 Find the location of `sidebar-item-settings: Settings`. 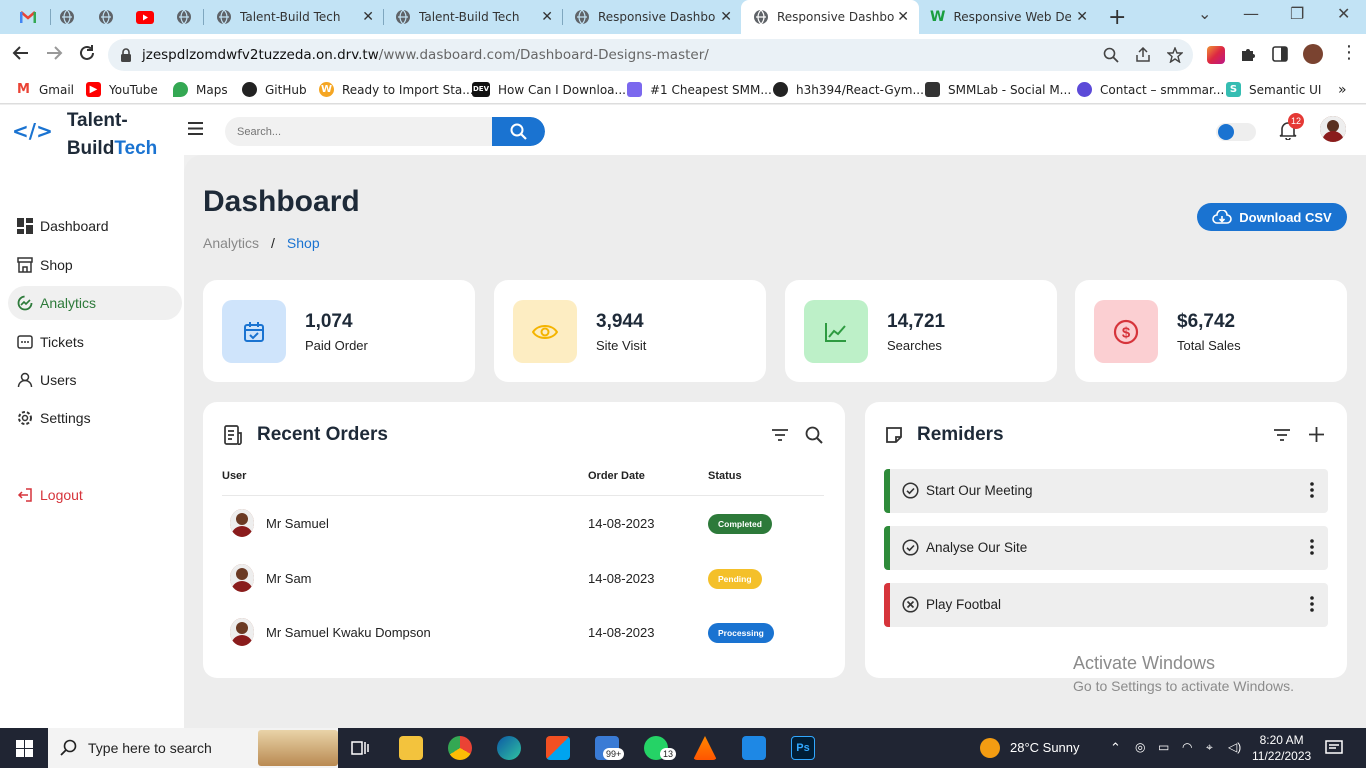

sidebar-item-settings: Settings is located at coordinates (95, 418).